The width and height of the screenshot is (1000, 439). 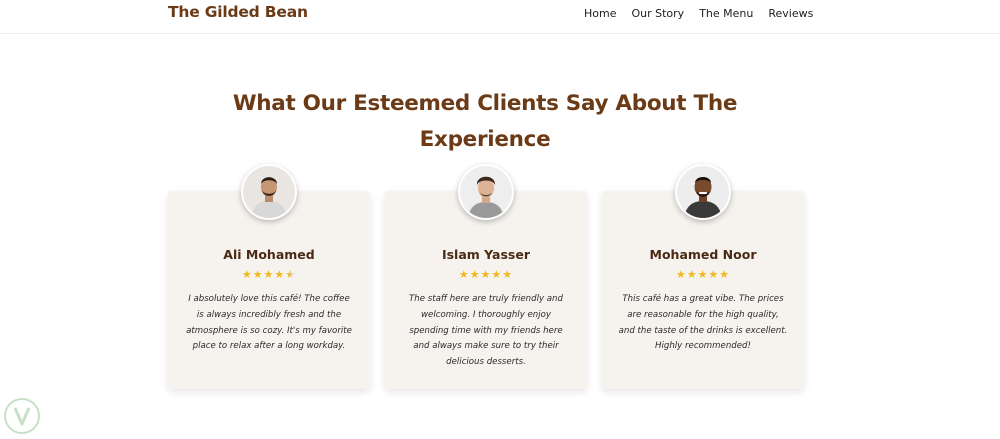 What do you see at coordinates (600, 13) in the screenshot?
I see `nav-link-home: Home` at bounding box center [600, 13].